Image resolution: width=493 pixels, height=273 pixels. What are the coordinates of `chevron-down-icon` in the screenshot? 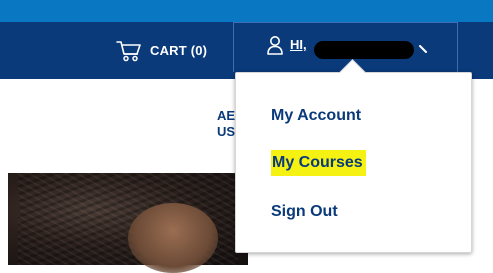 It's located at (423, 49).